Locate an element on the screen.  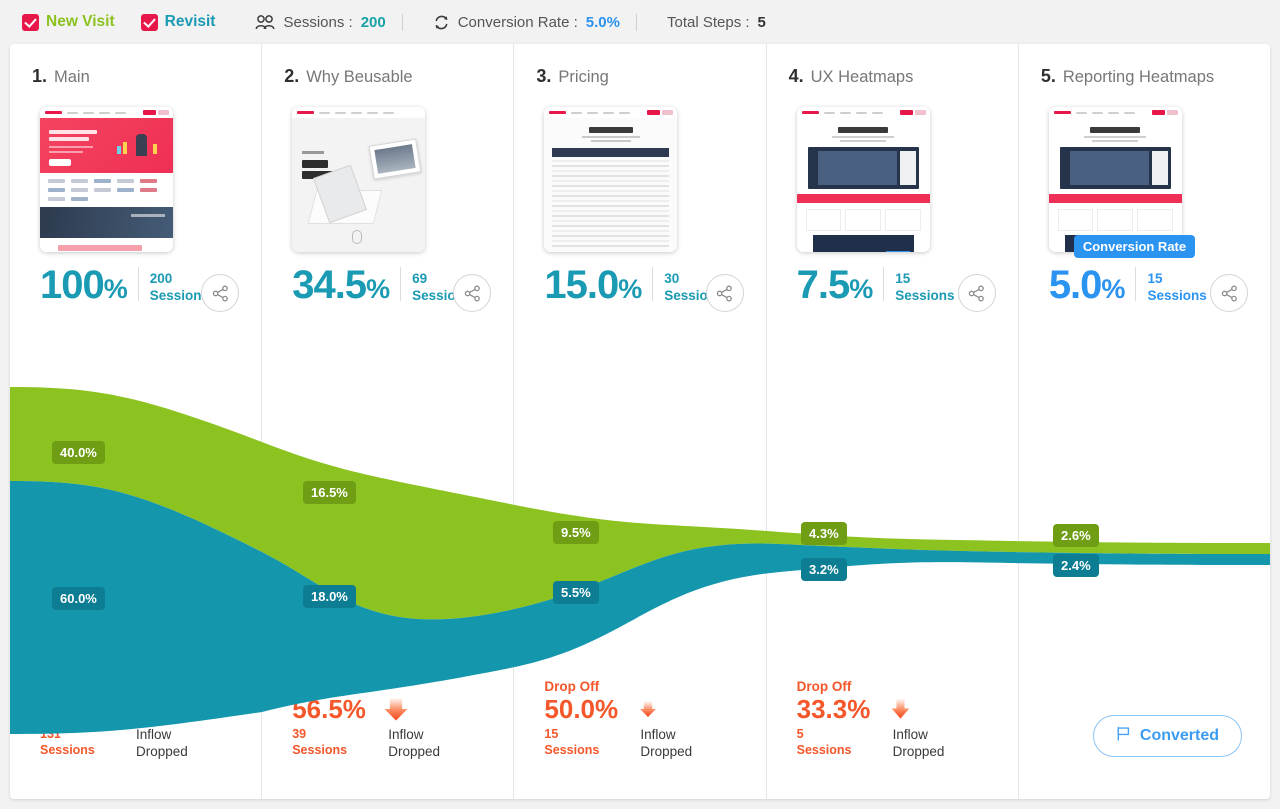
flow-label-new-visit-5: 2.6% is located at coordinates (1076, 535).